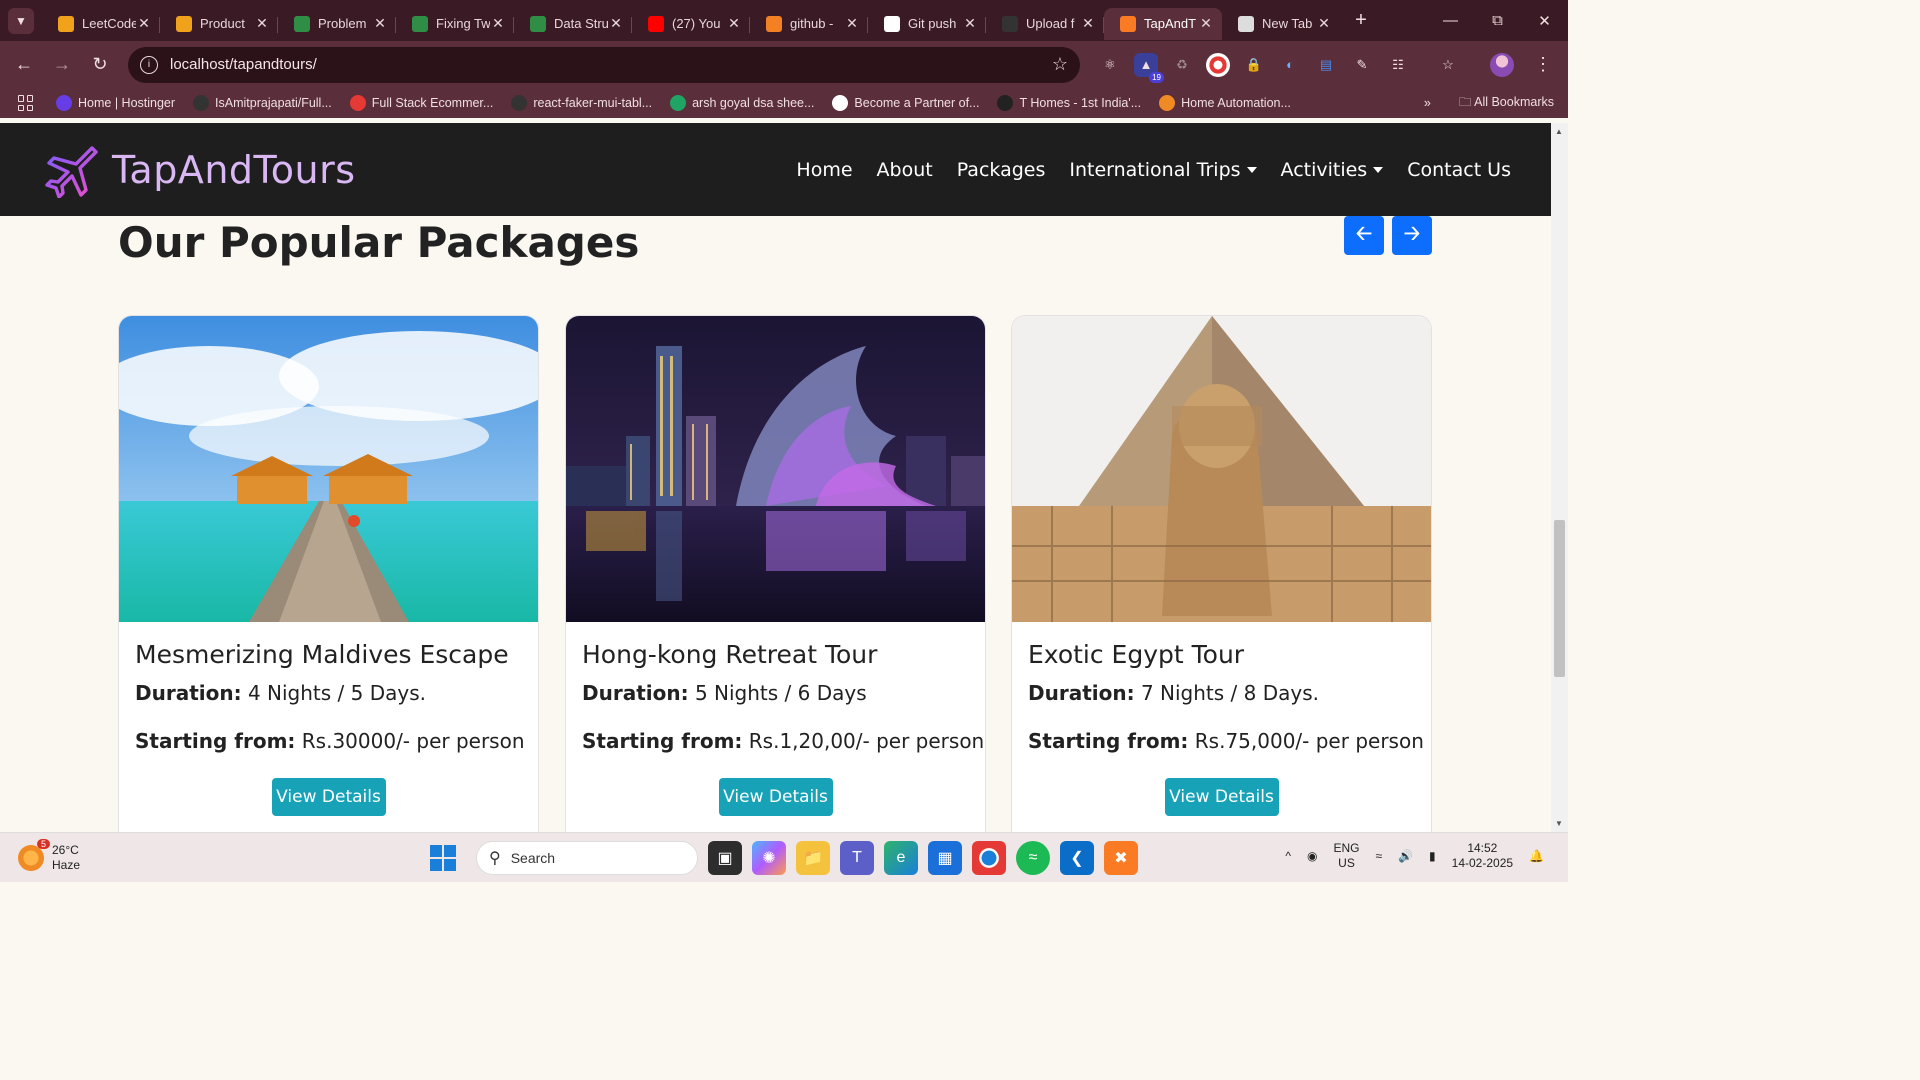 Image resolution: width=1920 pixels, height=1080 pixels. What do you see at coordinates (1543, 64) in the screenshot?
I see `browser-menu-icon: ⋮` at bounding box center [1543, 64].